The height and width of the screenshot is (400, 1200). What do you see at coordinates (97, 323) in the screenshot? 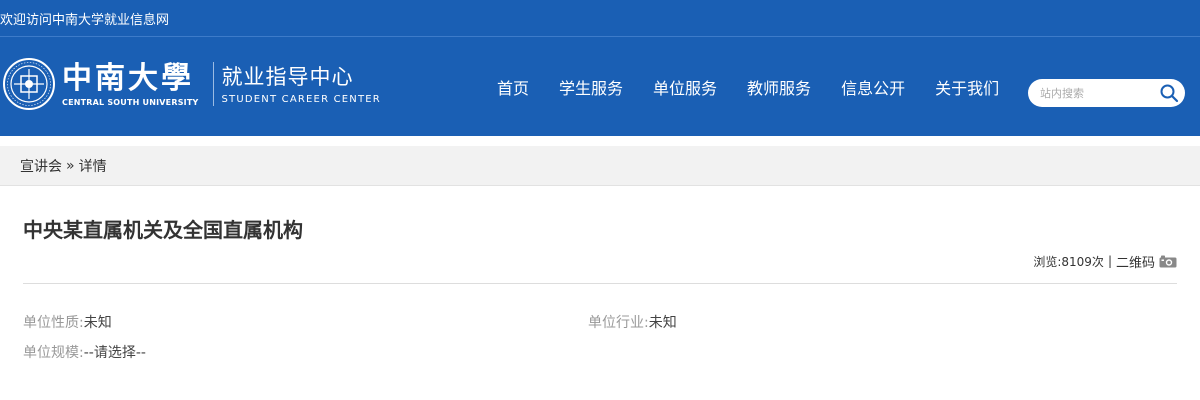
I see `info-nature-value: 未知` at bounding box center [97, 323].